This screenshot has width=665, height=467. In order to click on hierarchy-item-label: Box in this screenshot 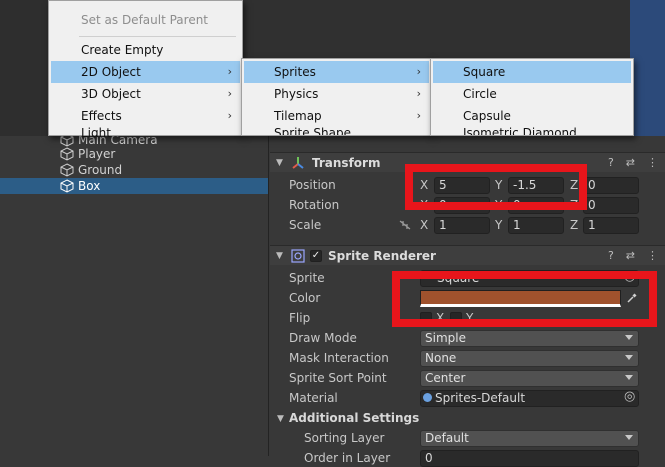, I will do `click(89, 186)`.